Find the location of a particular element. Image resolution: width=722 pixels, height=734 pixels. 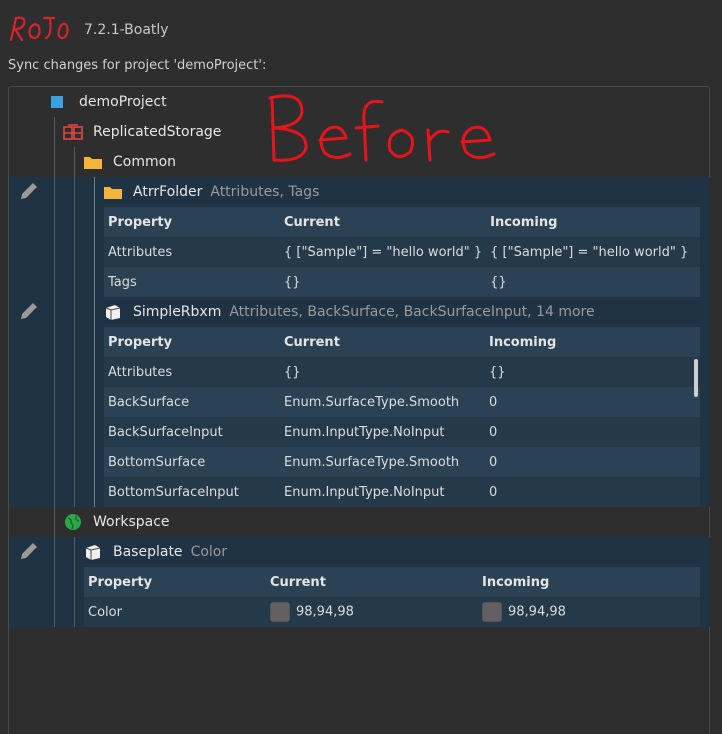

table-row: Attributes {} {} is located at coordinates (402, 372).